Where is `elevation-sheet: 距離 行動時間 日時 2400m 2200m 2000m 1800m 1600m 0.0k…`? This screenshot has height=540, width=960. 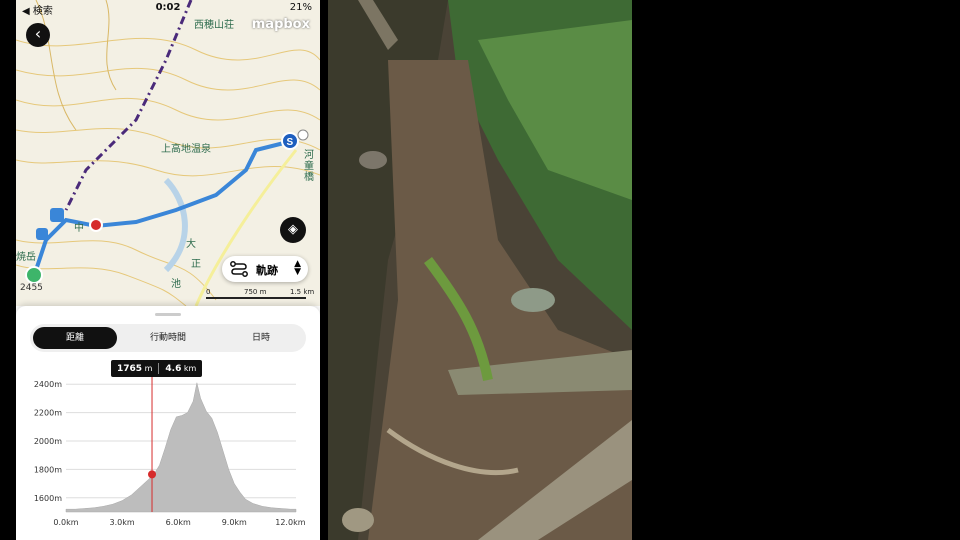 elevation-sheet: 距離 行動時間 日時 2400m 2200m 2000m 1800m 1600m 0.0k… is located at coordinates (168, 423).